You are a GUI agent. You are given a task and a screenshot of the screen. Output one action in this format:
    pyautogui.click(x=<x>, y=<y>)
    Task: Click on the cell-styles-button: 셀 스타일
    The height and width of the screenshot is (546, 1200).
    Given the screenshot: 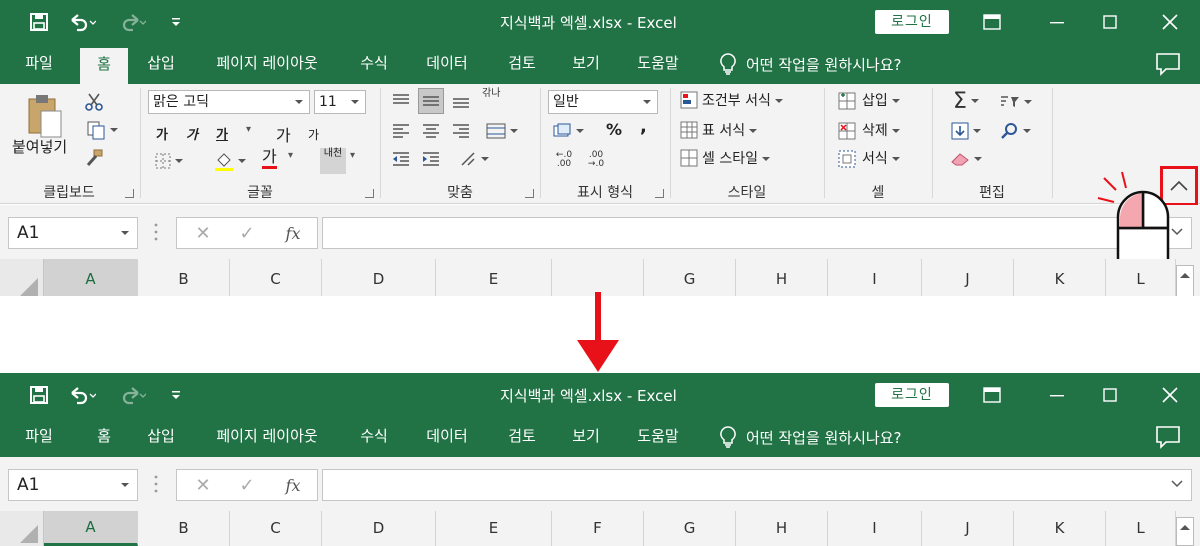 What is the action you would take?
    pyautogui.click(x=736, y=158)
    